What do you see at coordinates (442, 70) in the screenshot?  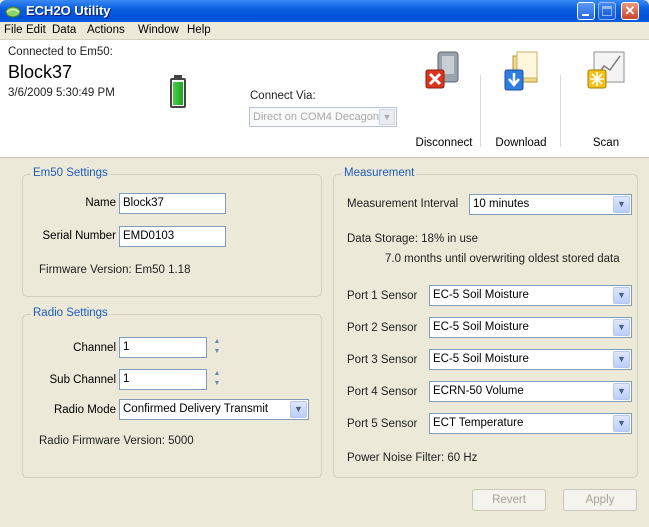 I see `disconnect-icon` at bounding box center [442, 70].